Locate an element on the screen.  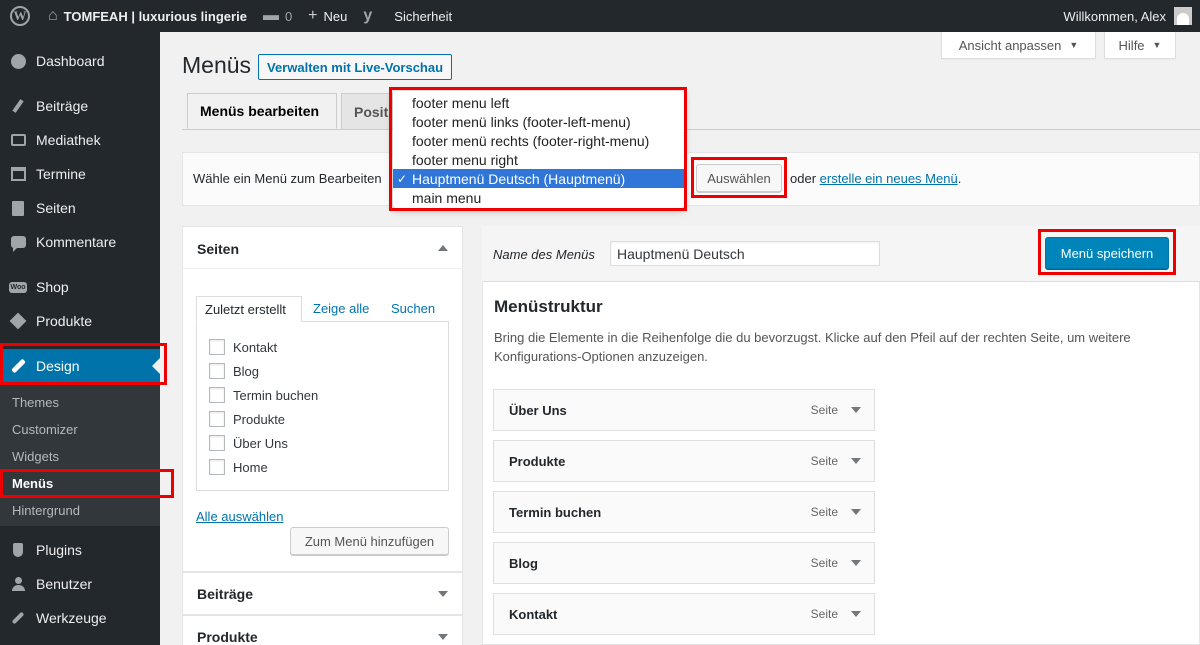
page-label: Termin buchen is located at coordinates (276, 395).